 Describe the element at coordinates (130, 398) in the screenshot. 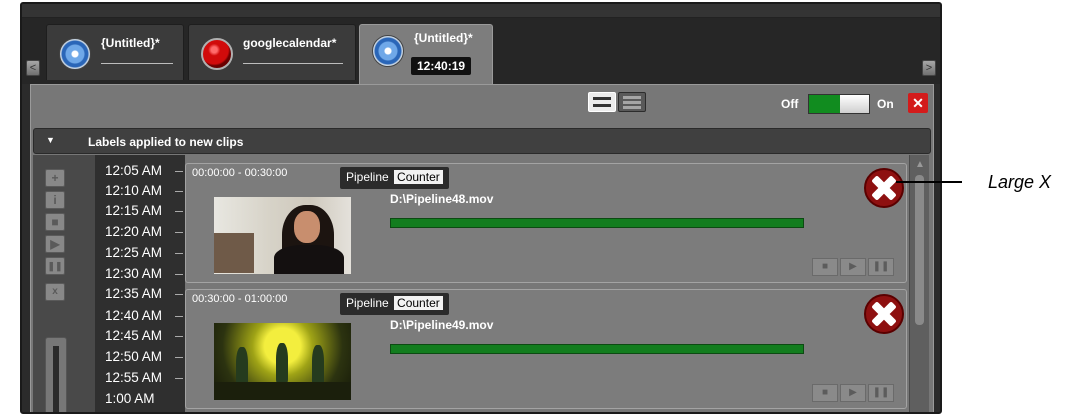

I see `time-label: 1:00 AM` at that location.